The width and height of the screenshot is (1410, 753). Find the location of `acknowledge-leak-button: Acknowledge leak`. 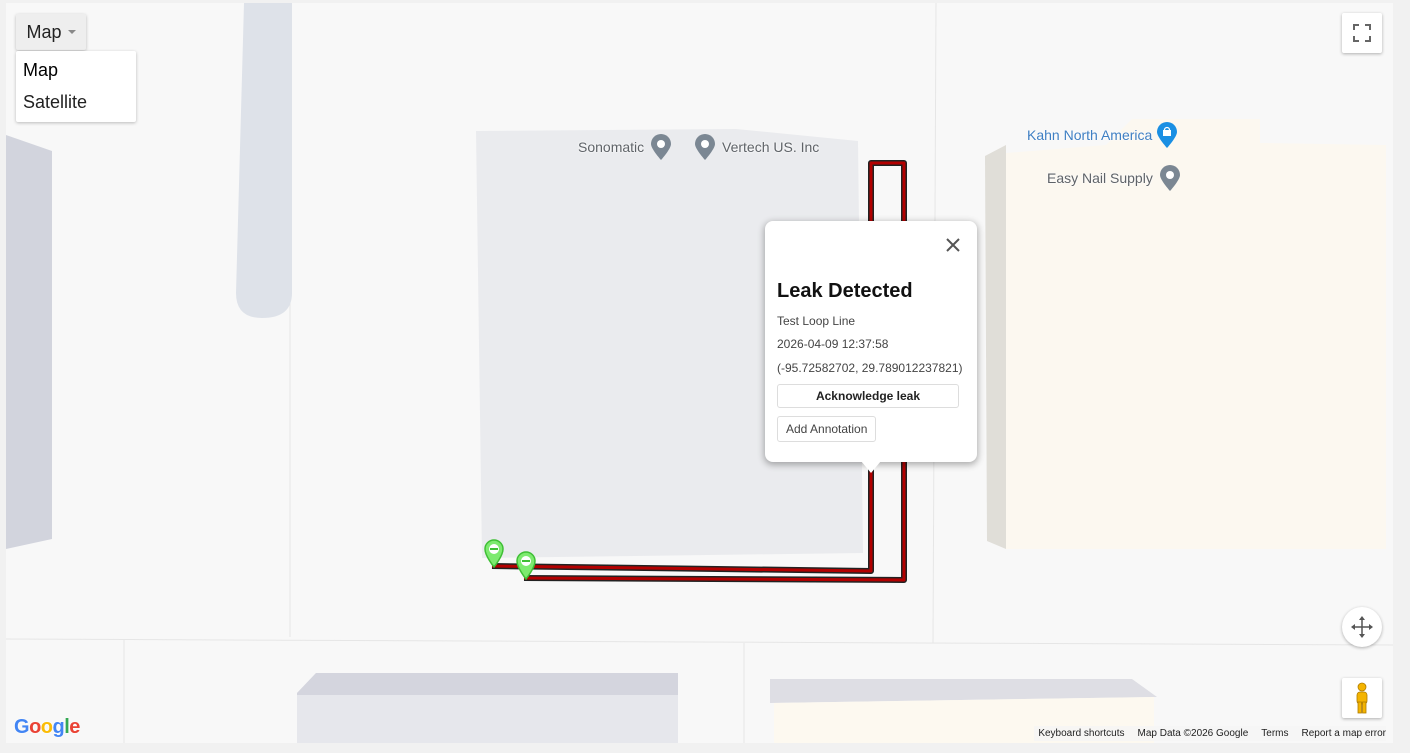

acknowledge-leak-button: Acknowledge leak is located at coordinates (868, 396).